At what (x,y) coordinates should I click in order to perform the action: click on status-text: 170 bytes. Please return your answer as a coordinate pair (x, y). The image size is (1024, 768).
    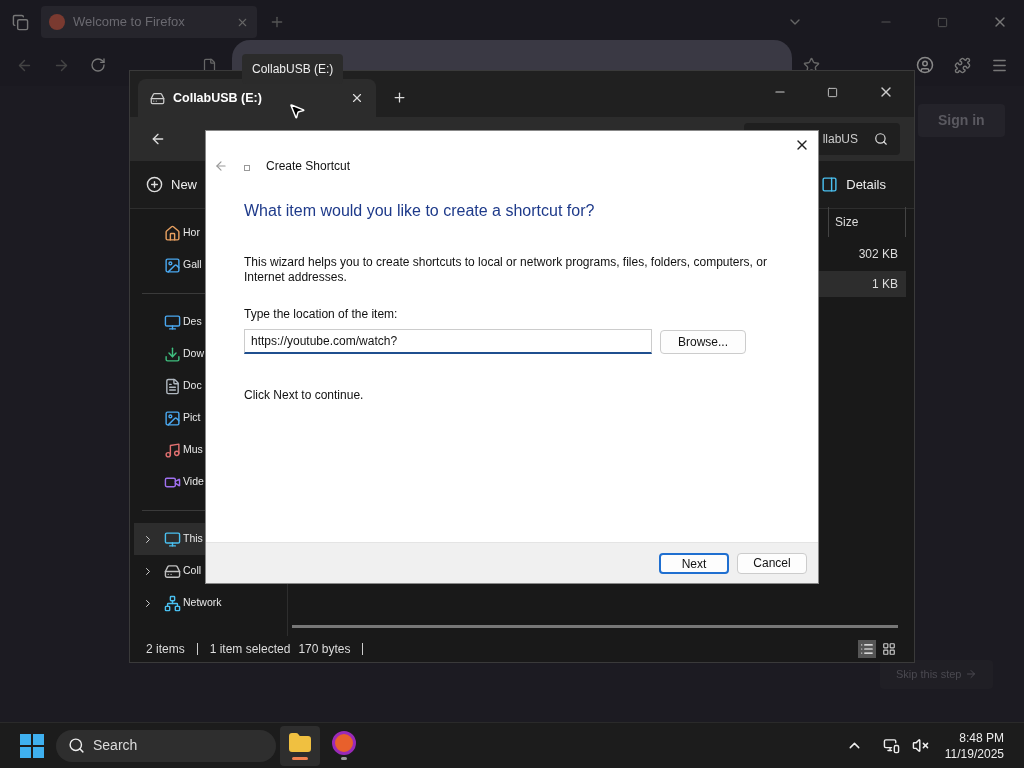
    Looking at the image, I should click on (324, 649).